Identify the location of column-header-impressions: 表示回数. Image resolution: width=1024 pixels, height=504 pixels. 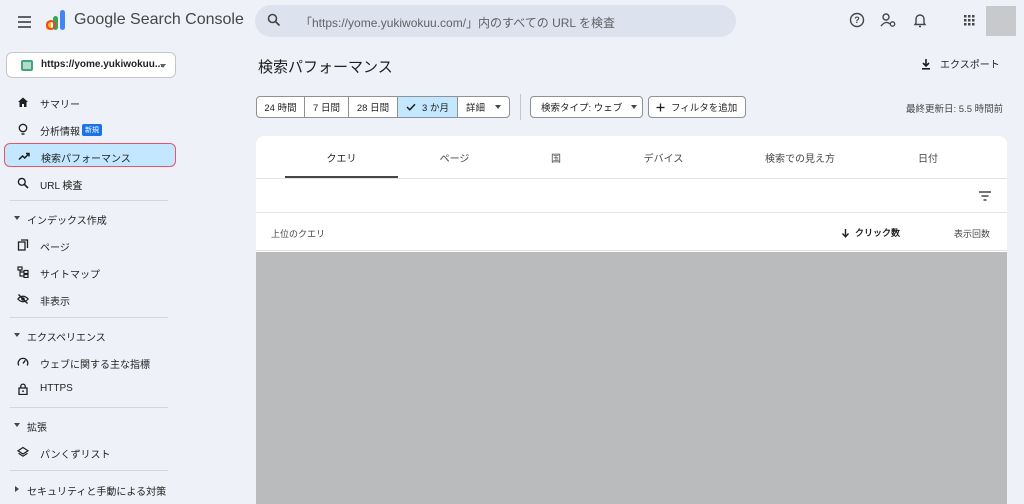
(972, 233).